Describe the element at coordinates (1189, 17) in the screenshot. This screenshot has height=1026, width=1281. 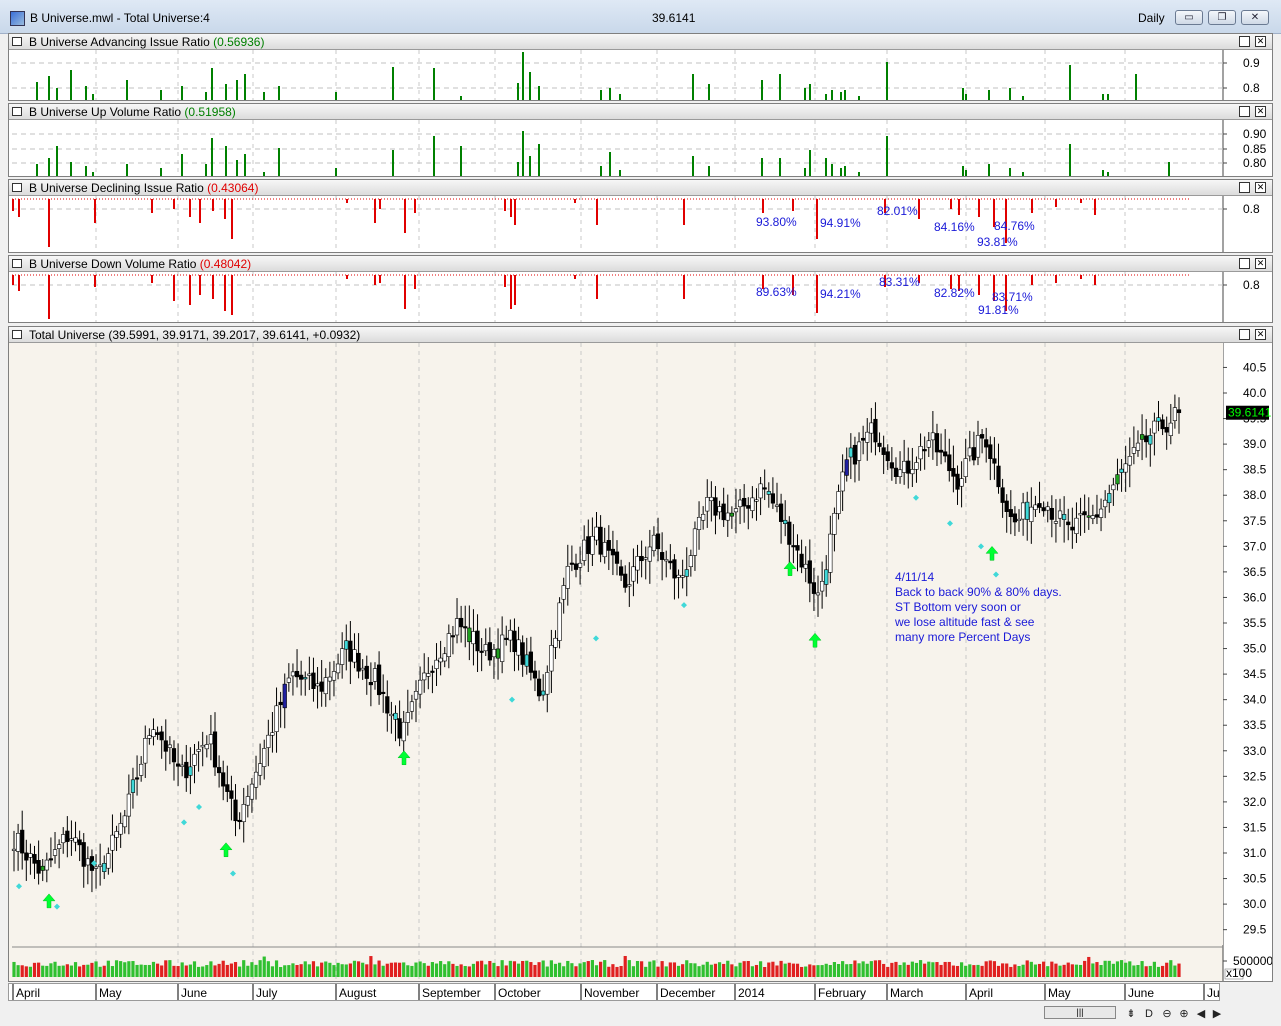
I see `minimize-icon: ▭` at that location.